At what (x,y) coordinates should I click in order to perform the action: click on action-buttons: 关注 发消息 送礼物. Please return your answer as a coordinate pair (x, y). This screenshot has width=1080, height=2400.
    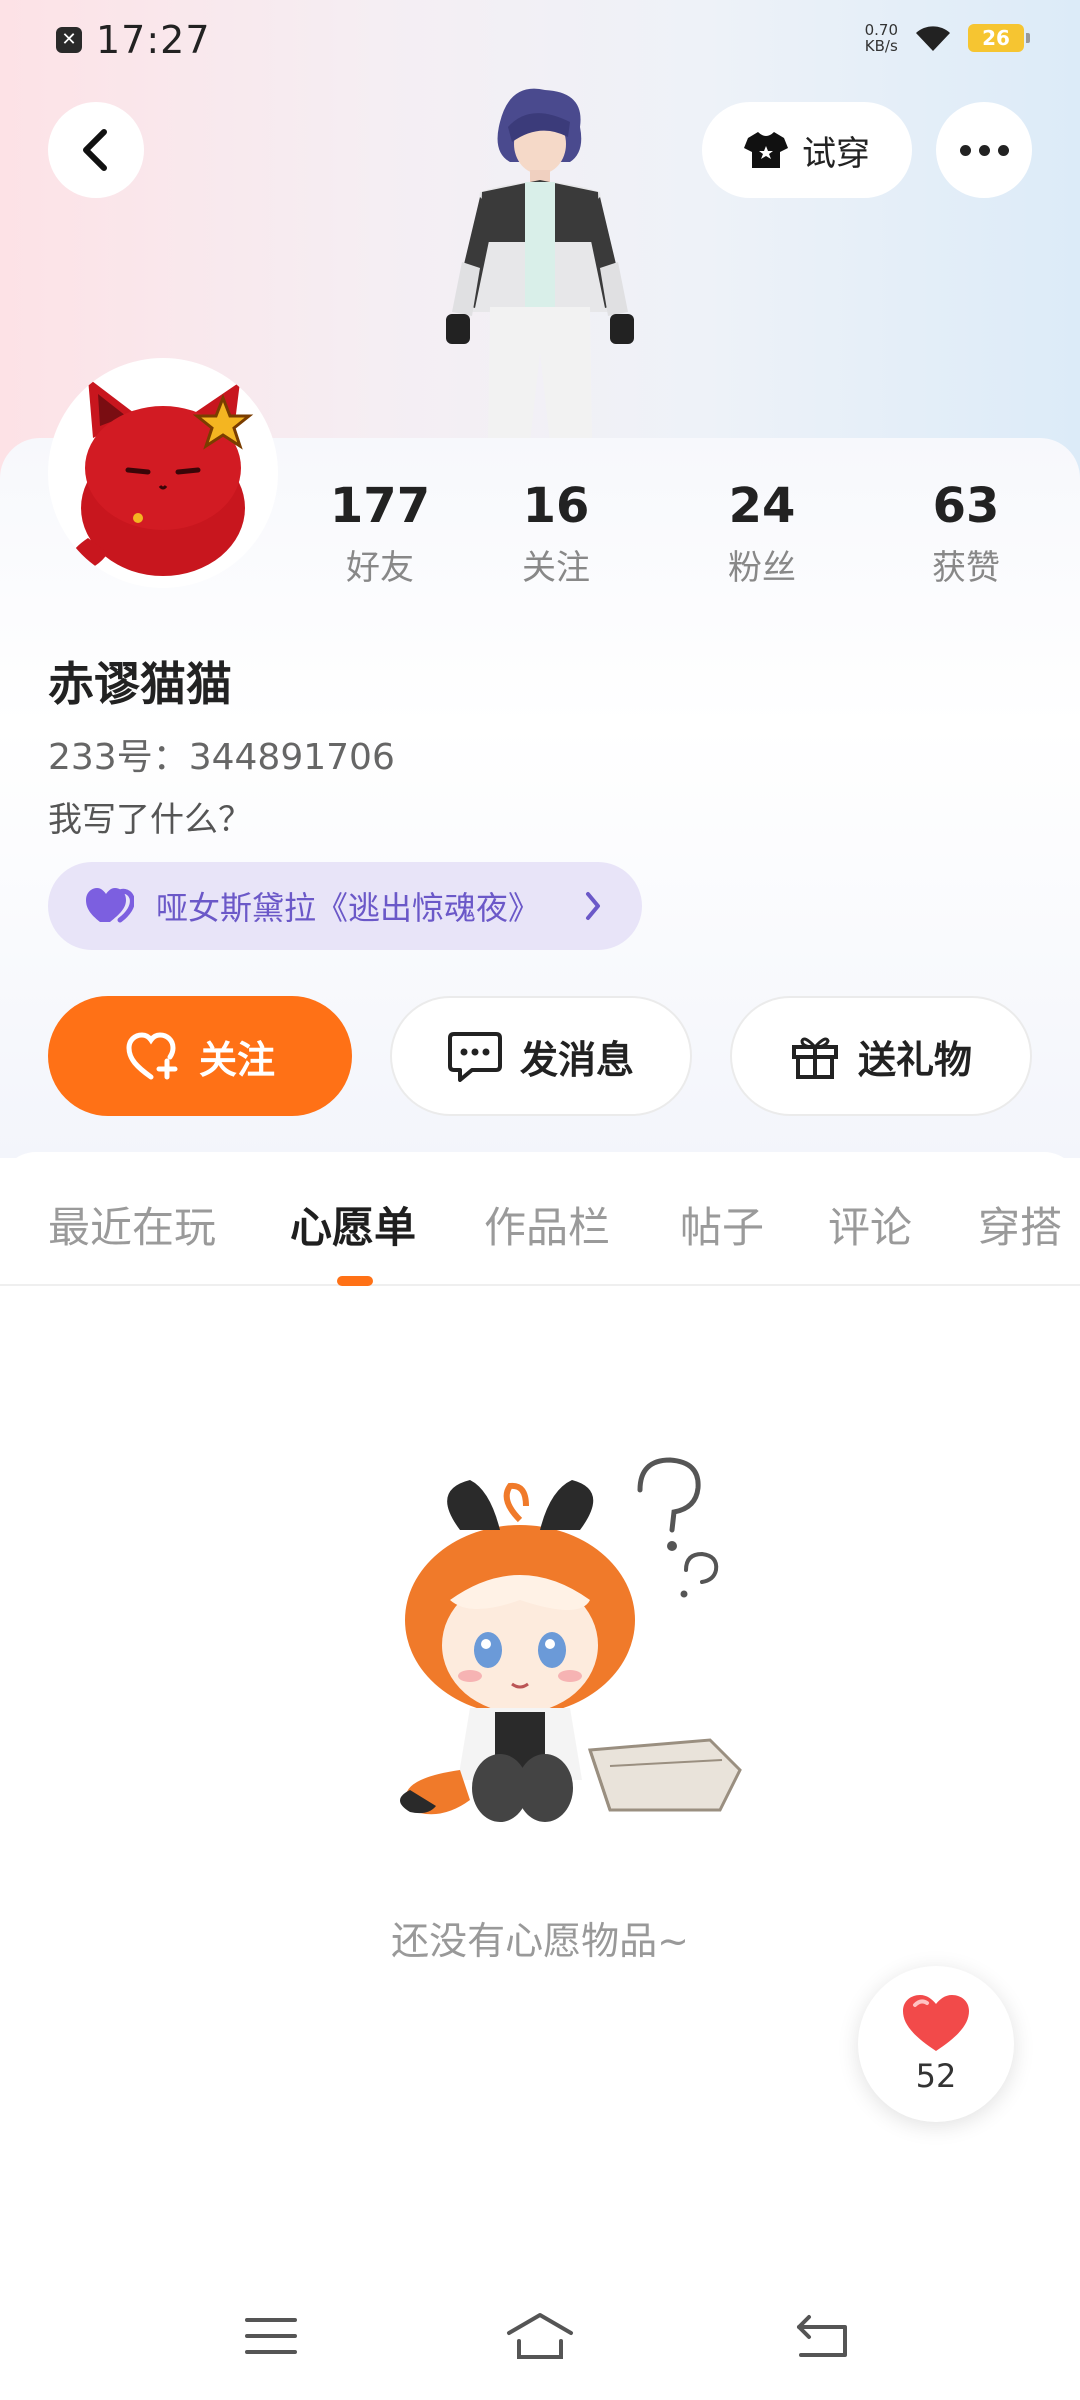
    Looking at the image, I should click on (540, 1057).